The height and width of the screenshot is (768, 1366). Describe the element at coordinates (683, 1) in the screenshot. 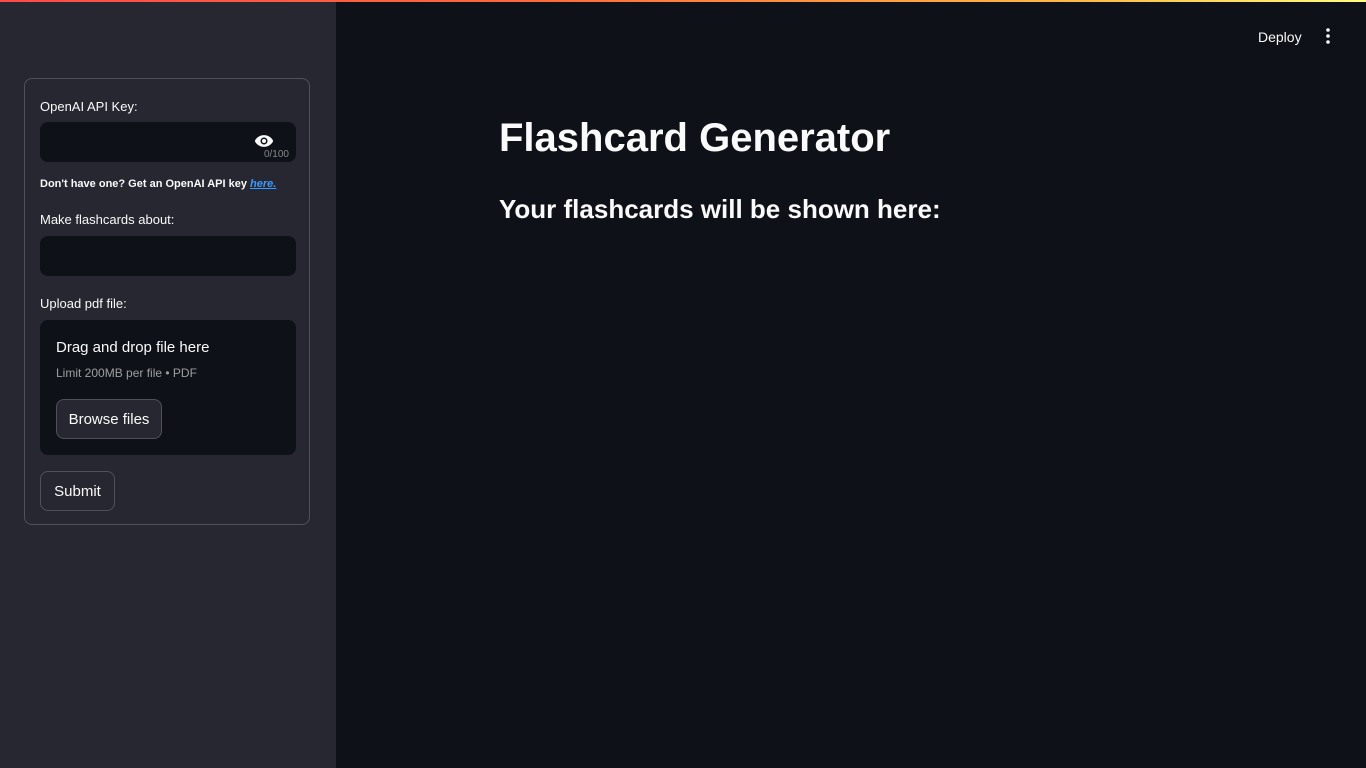

I see `top-decoration-bar` at that location.